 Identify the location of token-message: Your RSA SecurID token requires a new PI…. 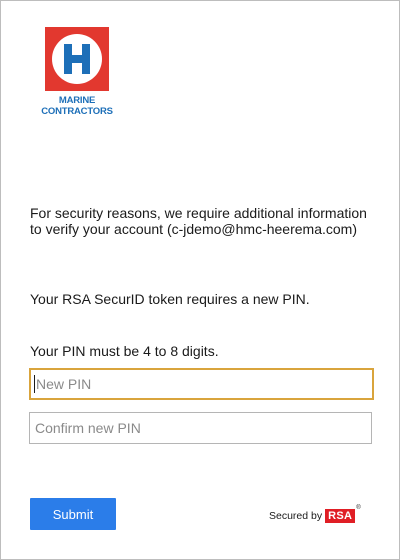
(170, 299).